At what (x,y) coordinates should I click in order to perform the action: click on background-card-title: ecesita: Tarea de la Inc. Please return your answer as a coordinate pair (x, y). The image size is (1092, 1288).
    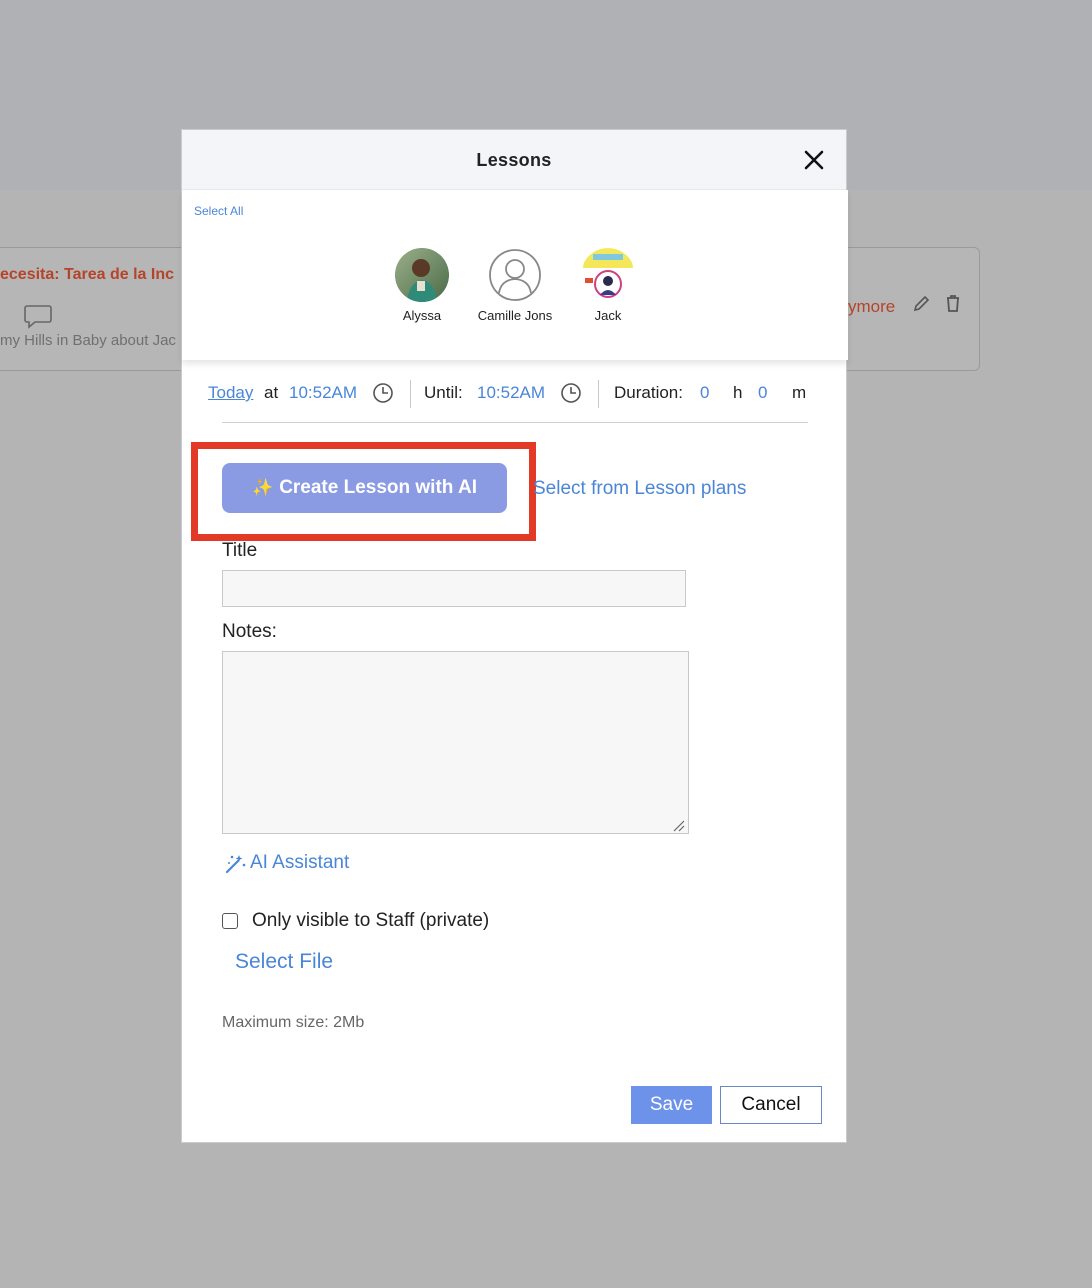
    Looking at the image, I should click on (87, 274).